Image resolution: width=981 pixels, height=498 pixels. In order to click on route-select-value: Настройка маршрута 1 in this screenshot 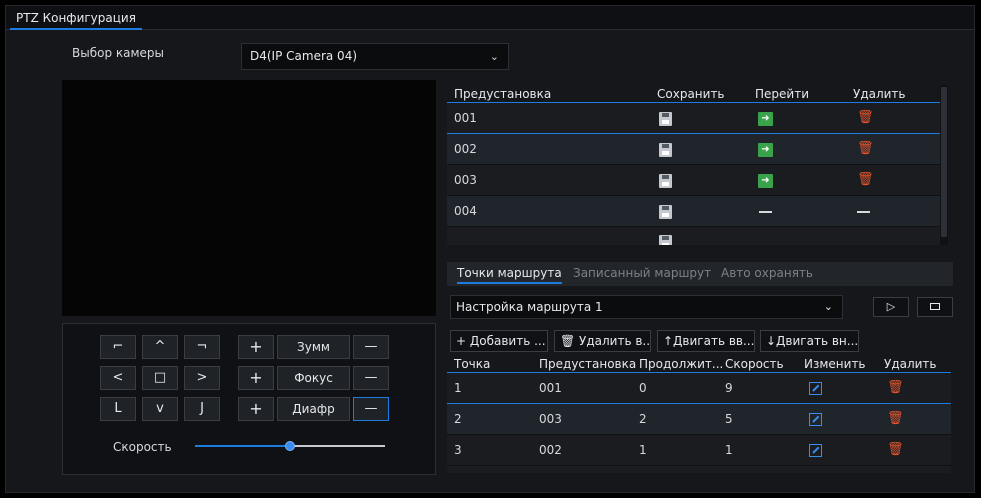, I will do `click(529, 307)`.